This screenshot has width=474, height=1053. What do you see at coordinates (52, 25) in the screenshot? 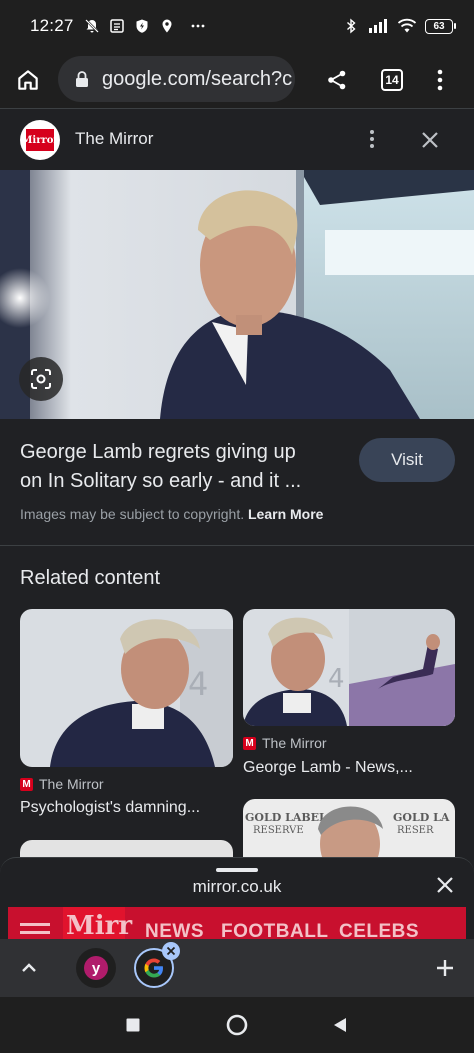
I see `status-time: 12:27` at bounding box center [52, 25].